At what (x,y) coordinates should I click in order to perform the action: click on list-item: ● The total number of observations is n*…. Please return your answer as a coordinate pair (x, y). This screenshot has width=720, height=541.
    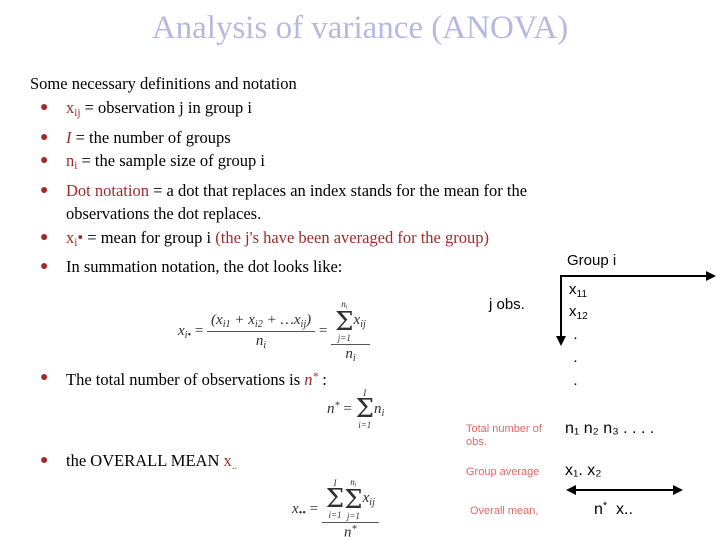
    Looking at the image, I should click on (265, 379).